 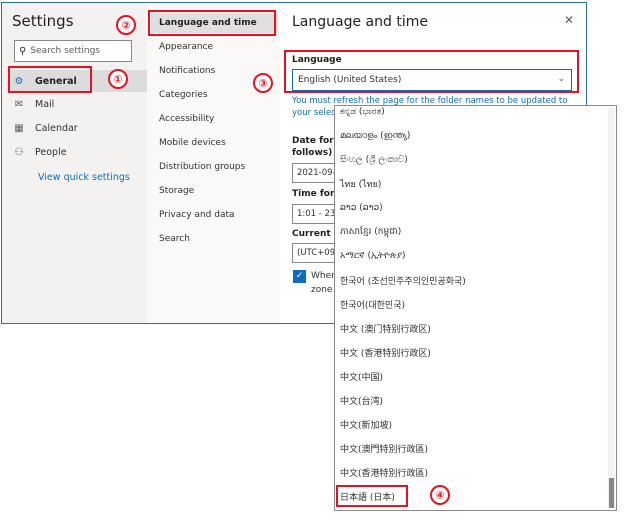 I want to click on sidebar-item-label: People, so click(x=51, y=152).